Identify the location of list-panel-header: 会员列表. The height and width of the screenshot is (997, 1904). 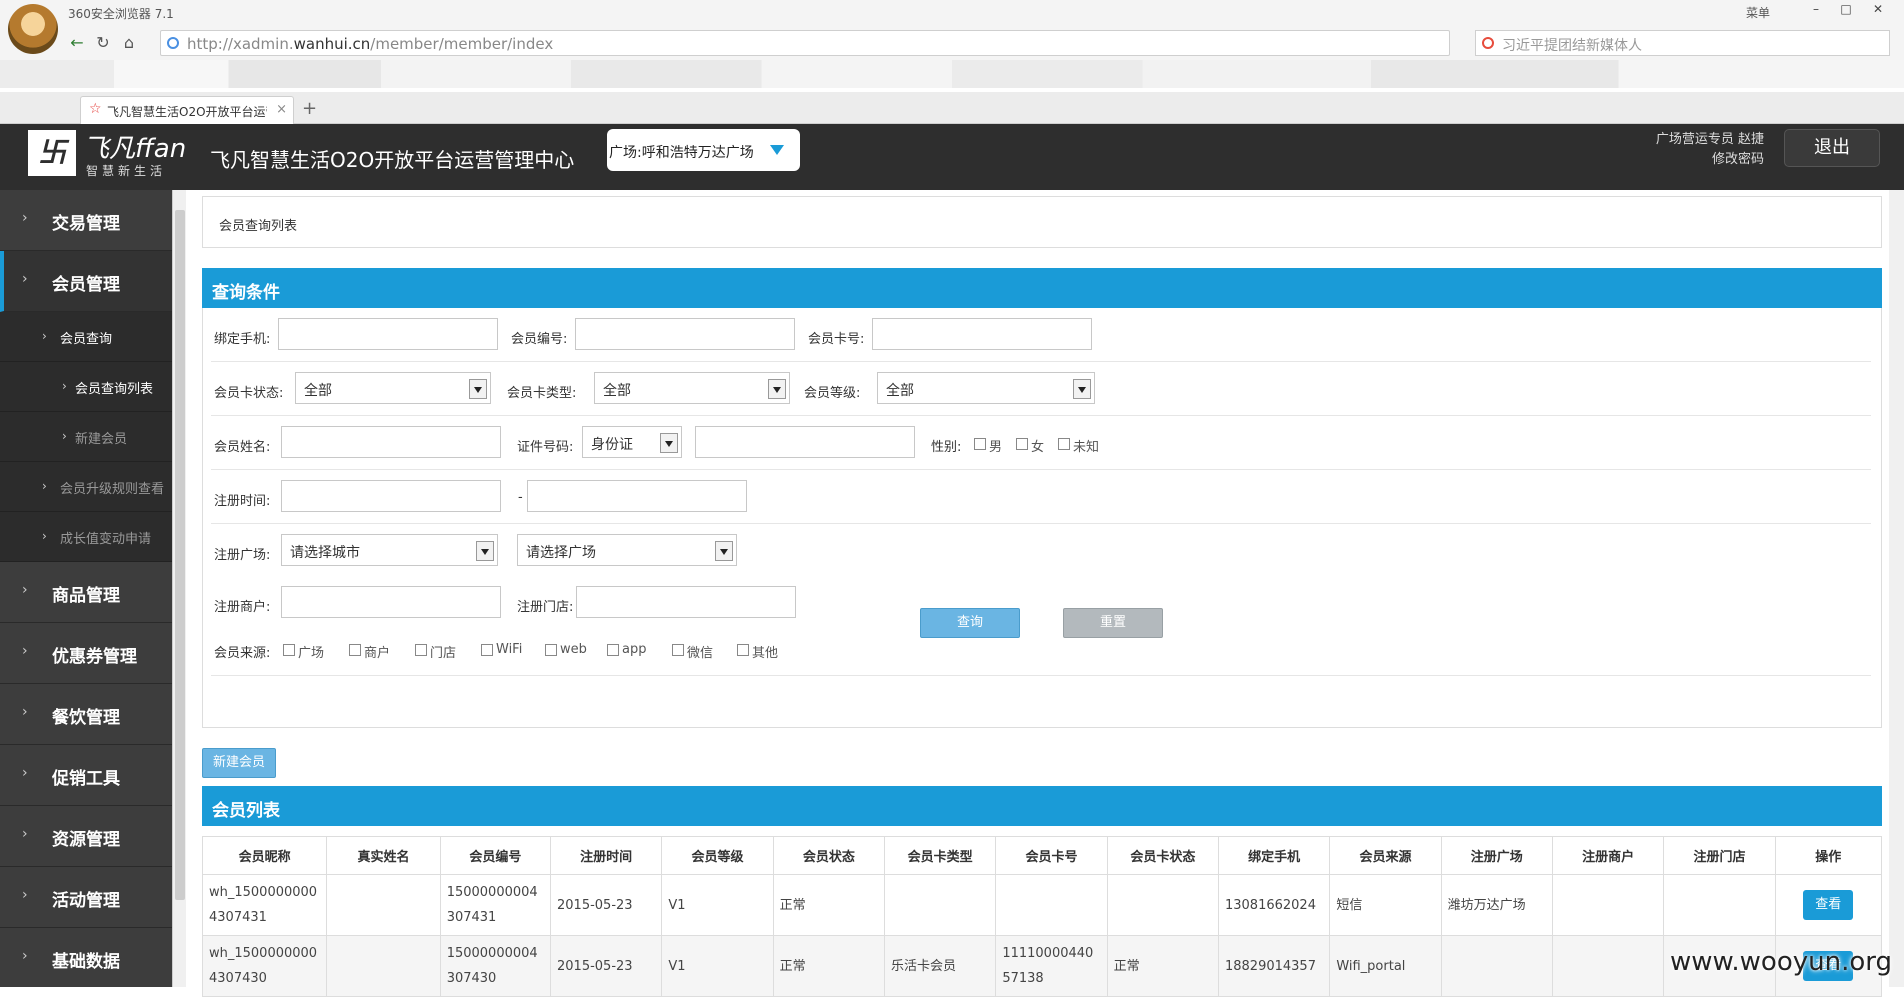
(1042, 806).